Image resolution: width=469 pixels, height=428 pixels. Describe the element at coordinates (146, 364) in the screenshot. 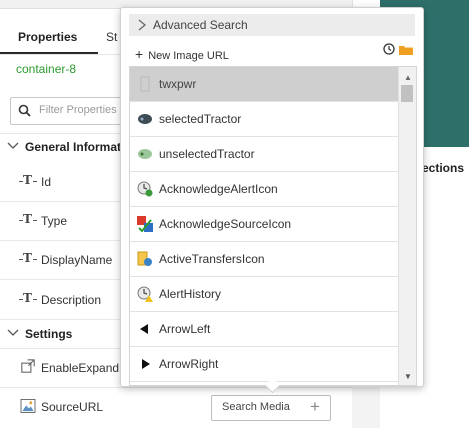

I see `arrow-right-icon` at that location.